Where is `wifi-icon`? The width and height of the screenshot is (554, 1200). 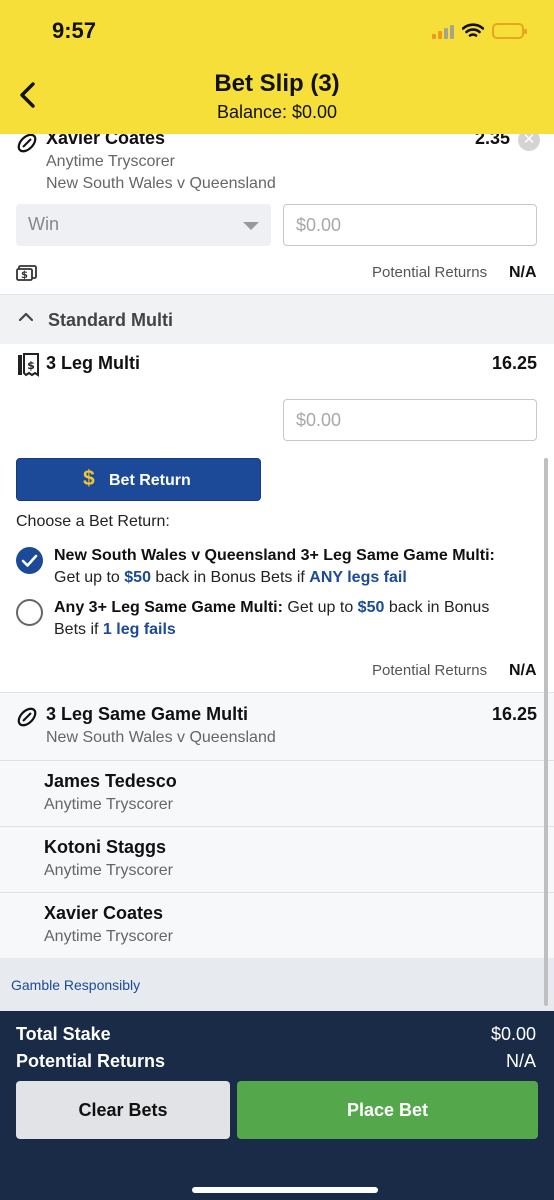 wifi-icon is located at coordinates (473, 30).